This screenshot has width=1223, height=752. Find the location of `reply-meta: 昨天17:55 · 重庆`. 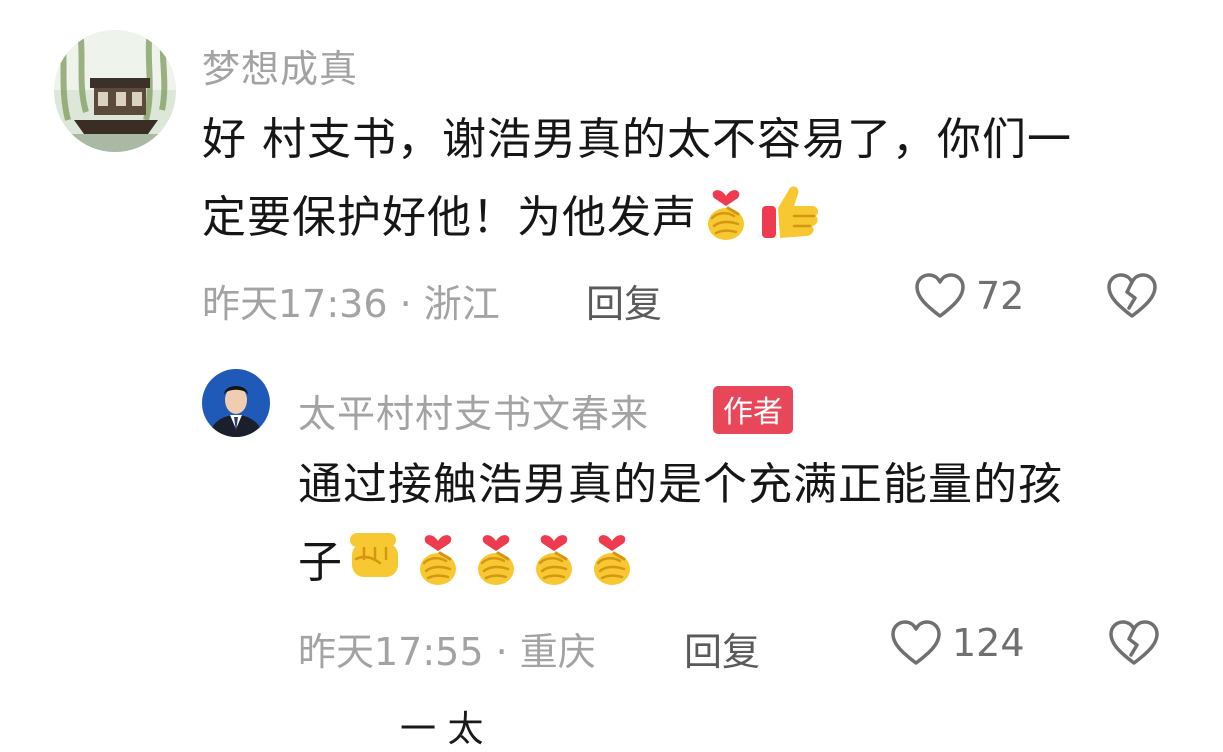

reply-meta: 昨天17:55 · 重庆 is located at coordinates (447, 648).